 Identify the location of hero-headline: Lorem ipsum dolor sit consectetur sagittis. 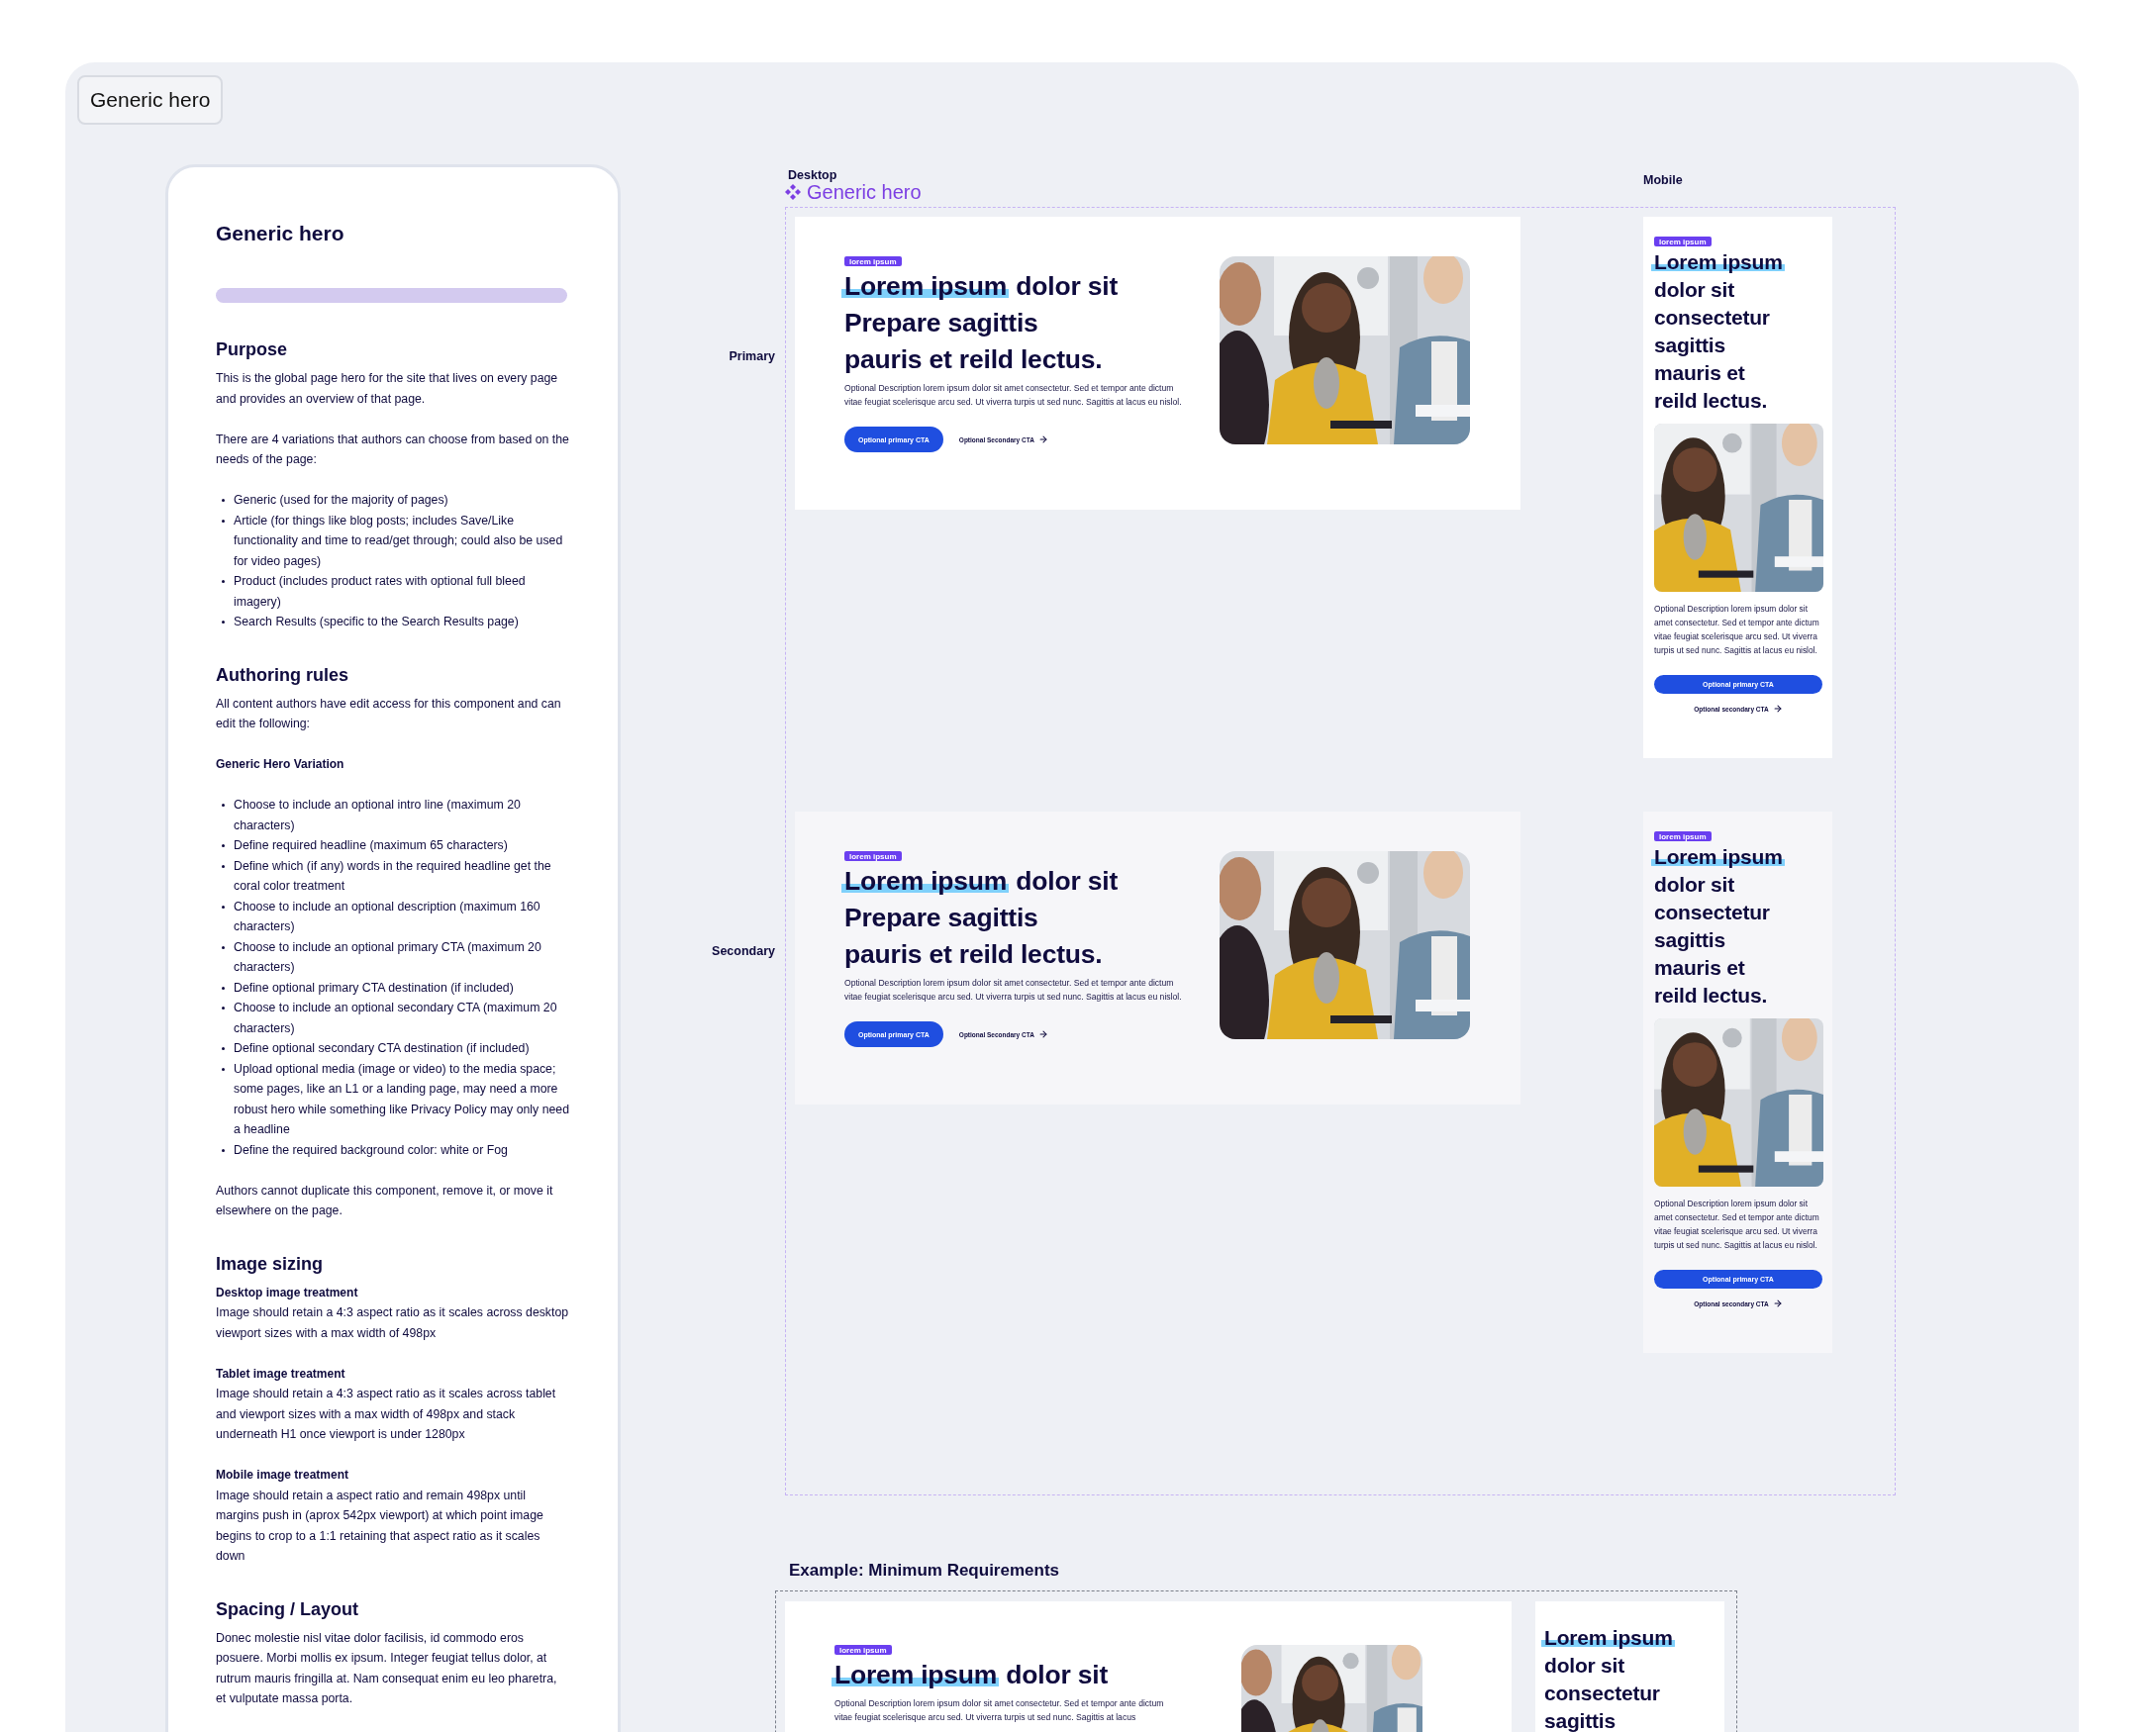
(1634, 1678).